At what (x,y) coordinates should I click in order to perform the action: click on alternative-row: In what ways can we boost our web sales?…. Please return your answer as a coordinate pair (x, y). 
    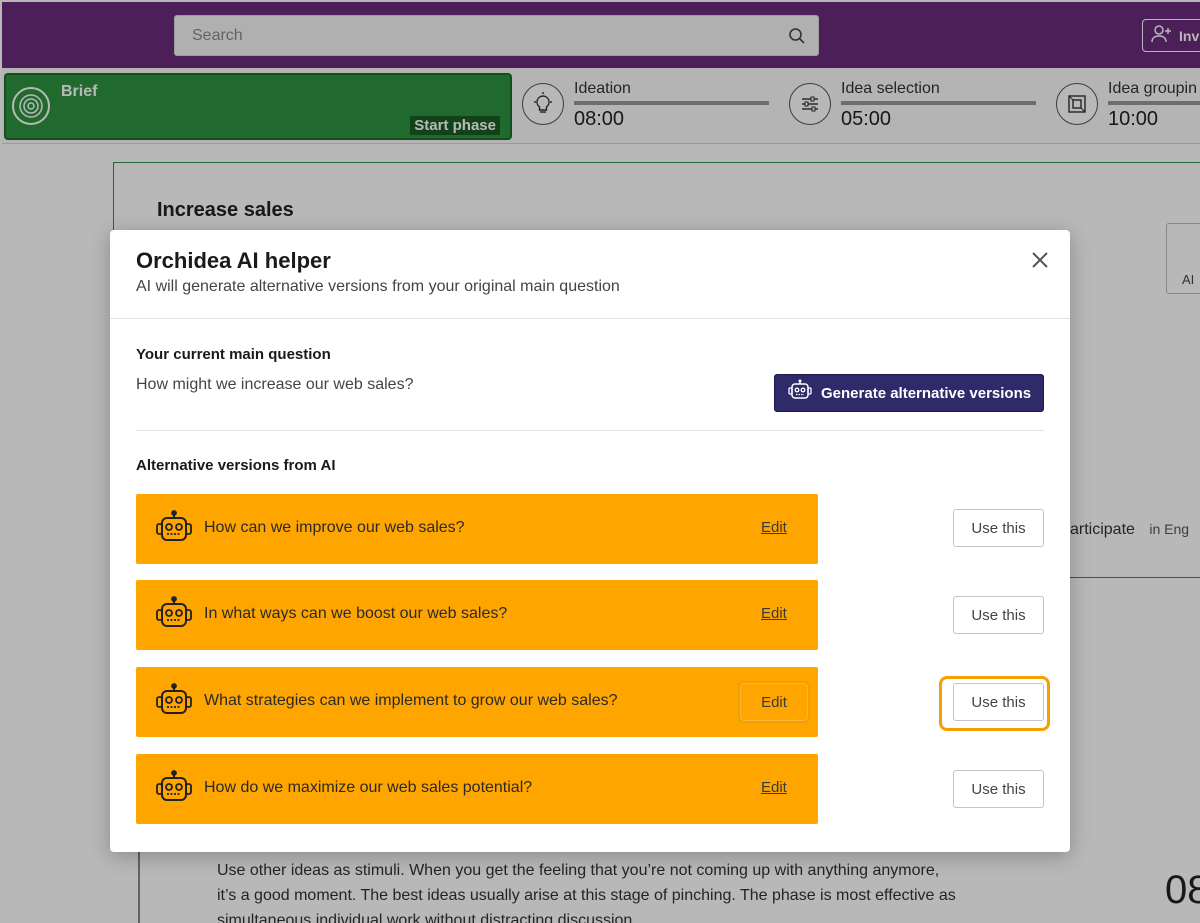
    Looking at the image, I should click on (477, 615).